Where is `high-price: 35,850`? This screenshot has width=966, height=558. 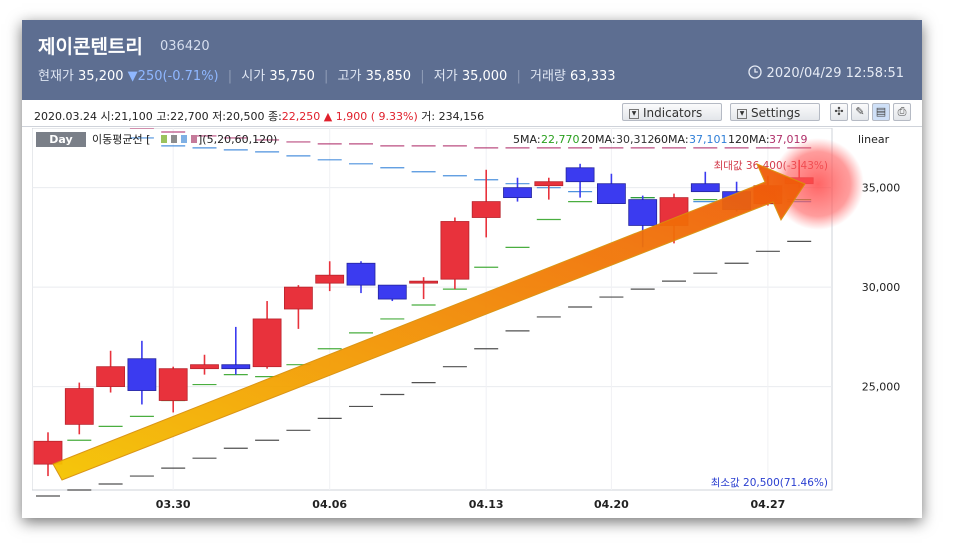 high-price: 35,850 is located at coordinates (388, 76).